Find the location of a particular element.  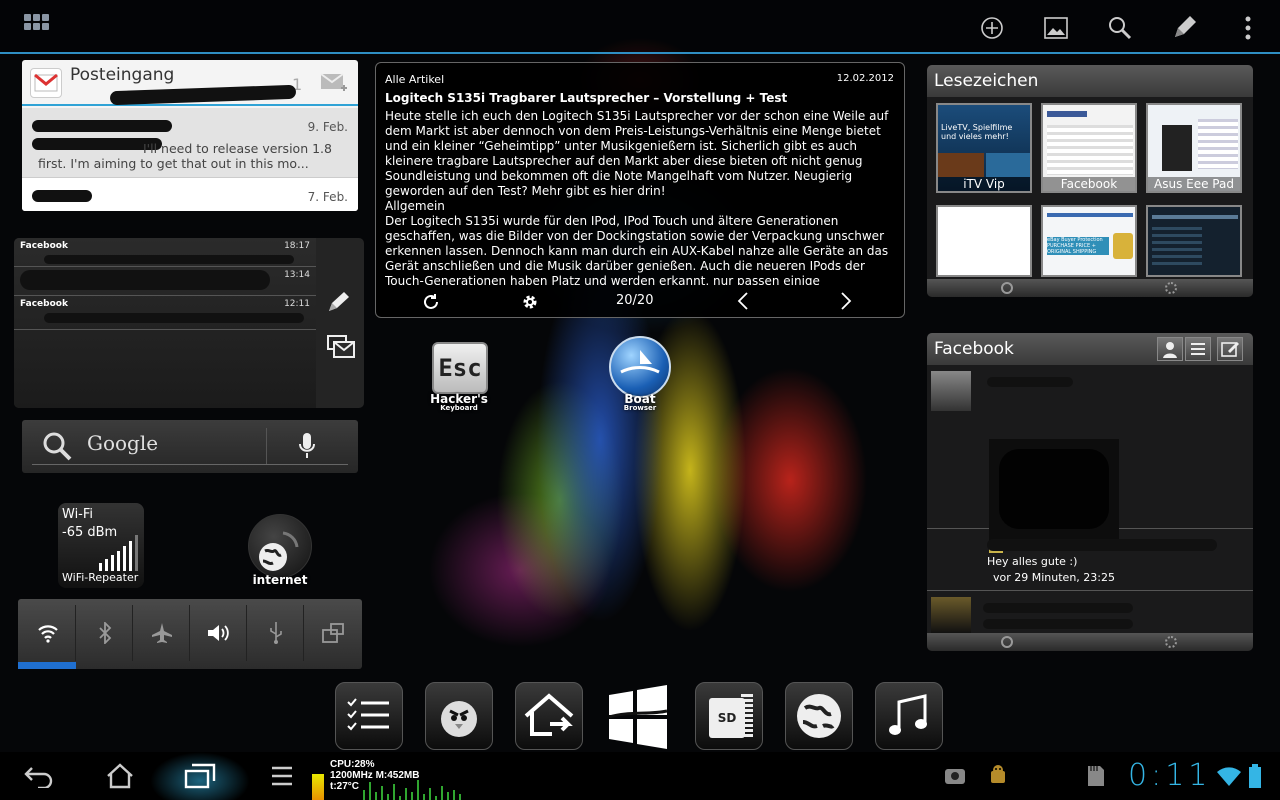

bookmarks-title: Lesezeichen is located at coordinates (986, 81).